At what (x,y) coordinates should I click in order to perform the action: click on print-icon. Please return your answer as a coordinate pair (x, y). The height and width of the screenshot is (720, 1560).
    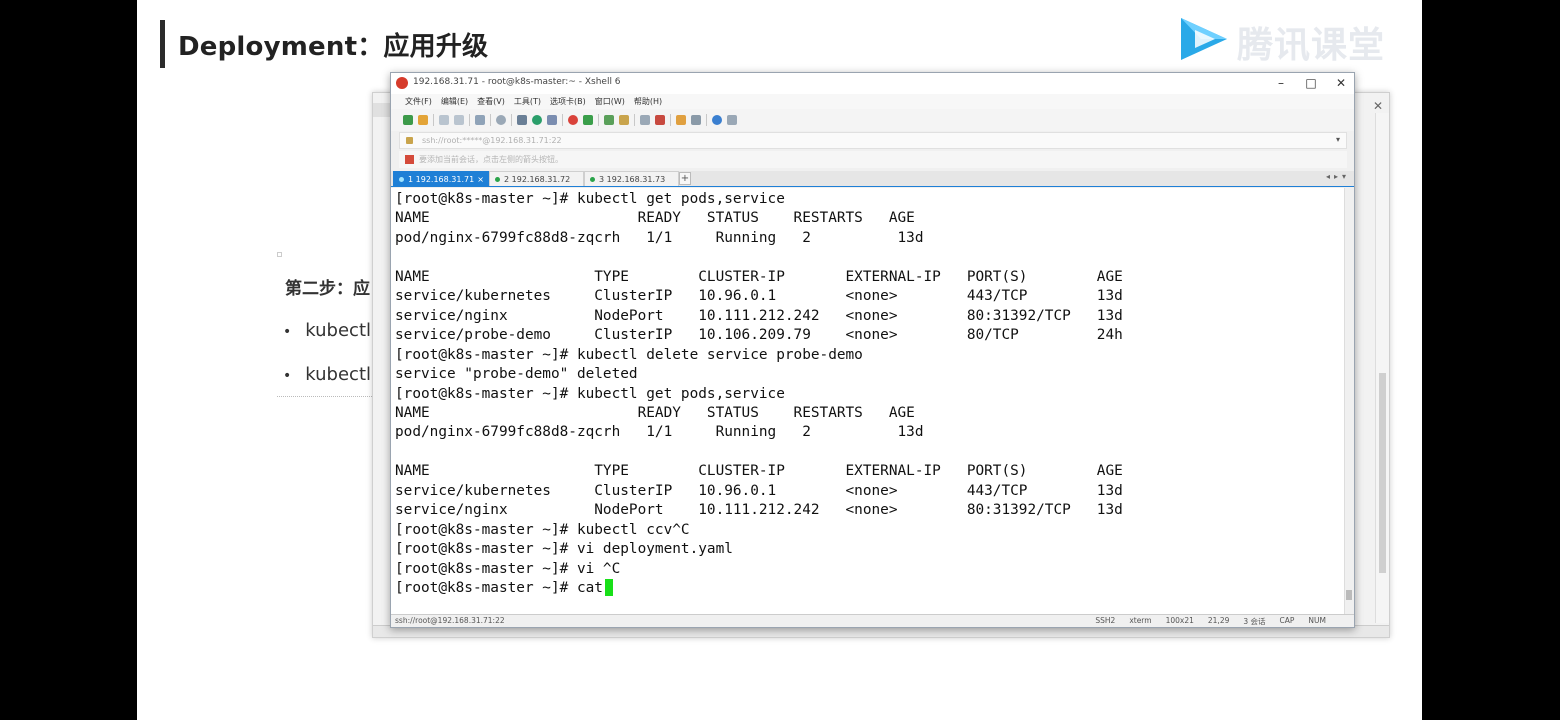
    Looking at the image, I should click on (522, 120).